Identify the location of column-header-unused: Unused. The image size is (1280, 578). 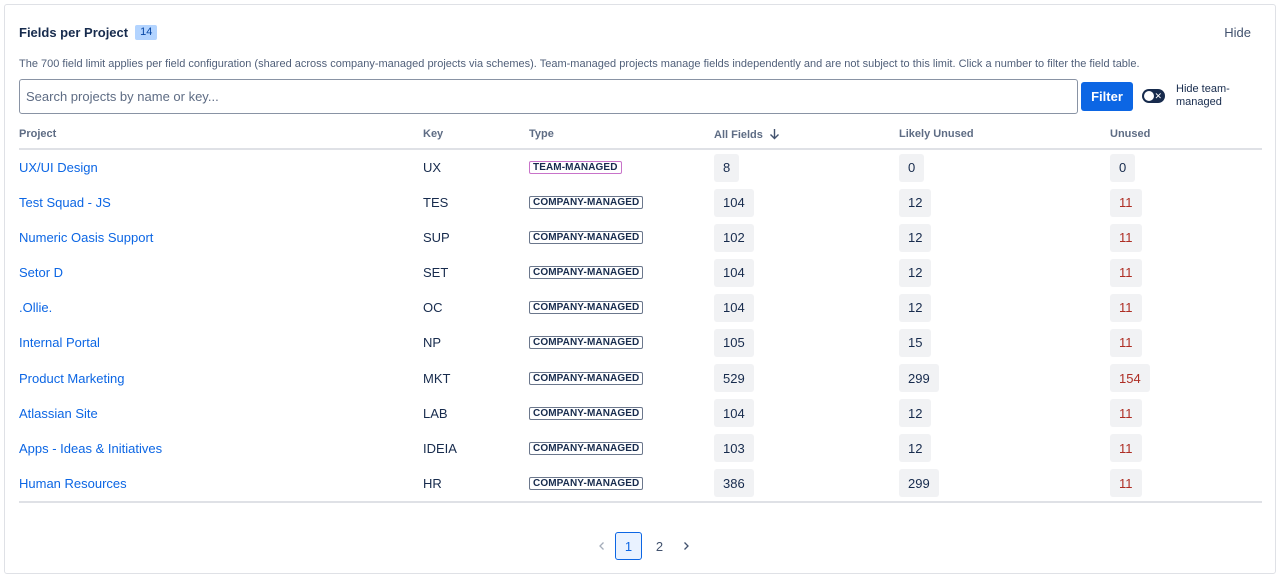
(1130, 134).